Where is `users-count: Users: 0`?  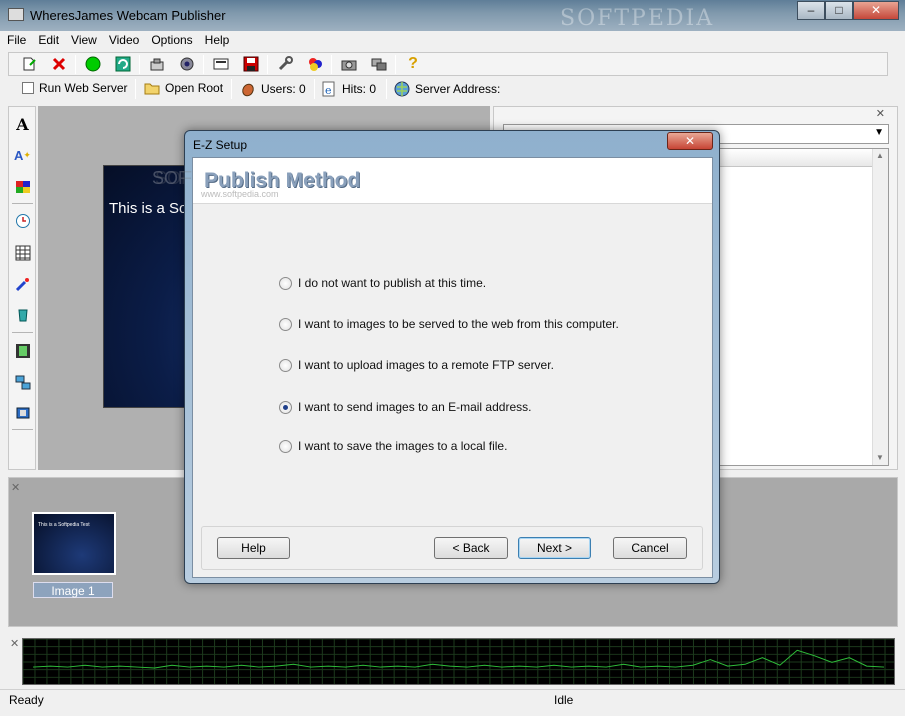
users-count: Users: 0 is located at coordinates (283, 89).